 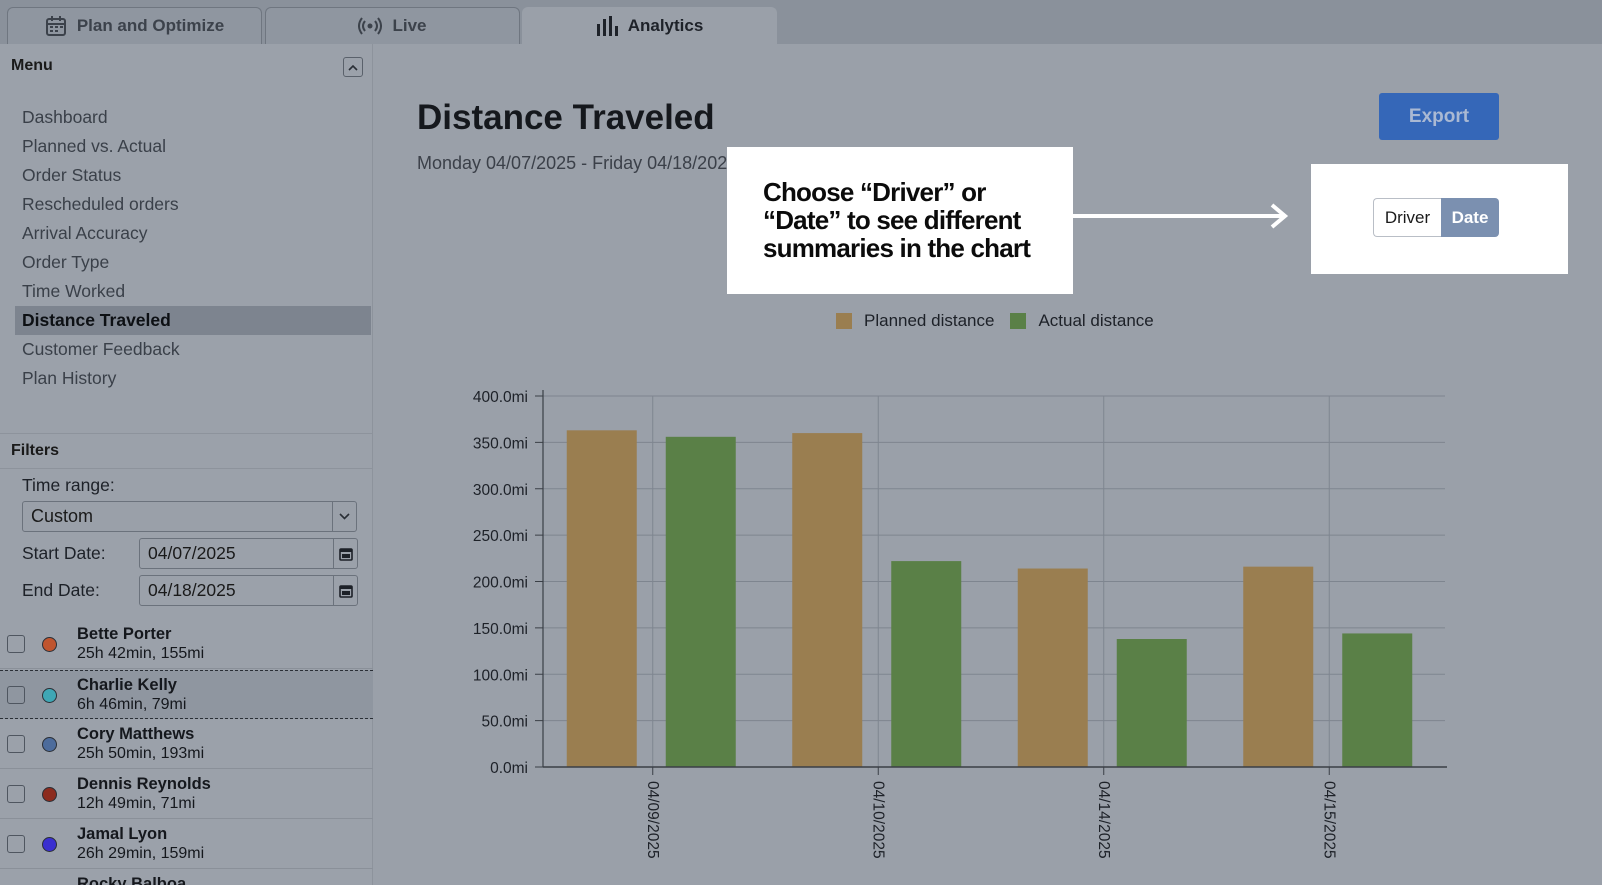 What do you see at coordinates (500, 443) in the screenshot?
I see `y-tick-label: 350.0mi` at bounding box center [500, 443].